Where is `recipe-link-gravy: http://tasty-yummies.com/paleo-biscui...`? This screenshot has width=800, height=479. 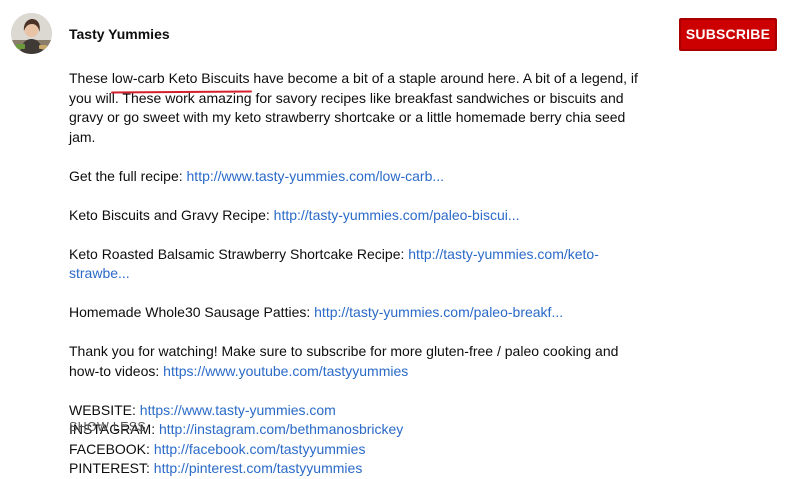 recipe-link-gravy: http://tasty-yummies.com/paleo-biscui... is located at coordinates (397, 215).